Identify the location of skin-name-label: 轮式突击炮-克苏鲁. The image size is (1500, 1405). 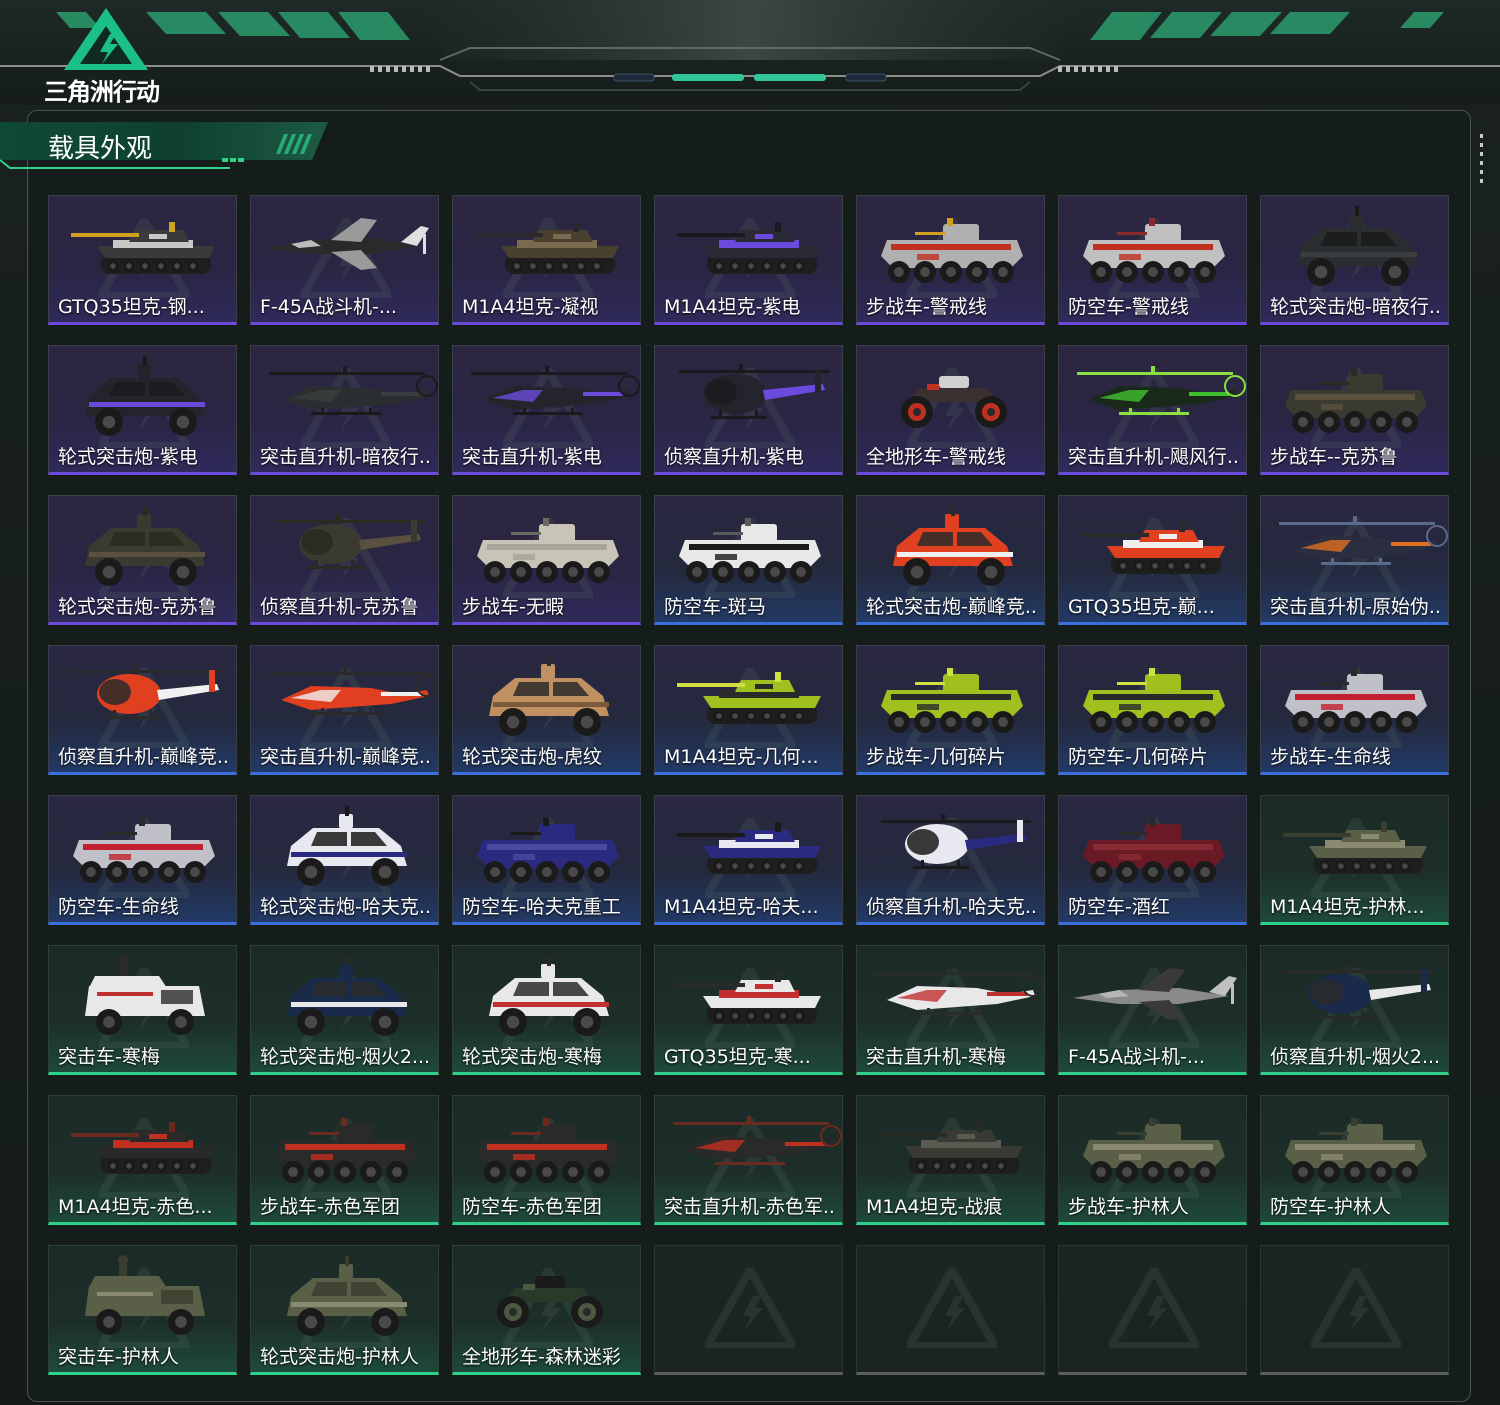
(137, 607).